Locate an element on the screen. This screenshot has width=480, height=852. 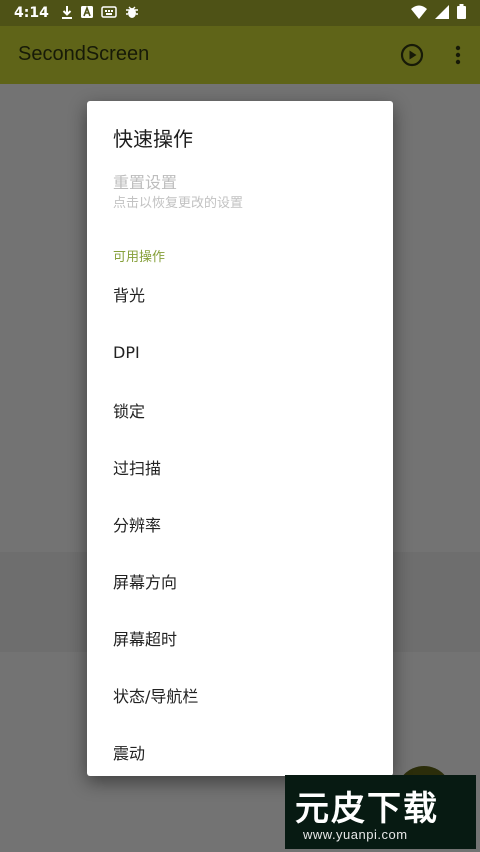
available-actions-header: 可用操作 is located at coordinates (139, 257).